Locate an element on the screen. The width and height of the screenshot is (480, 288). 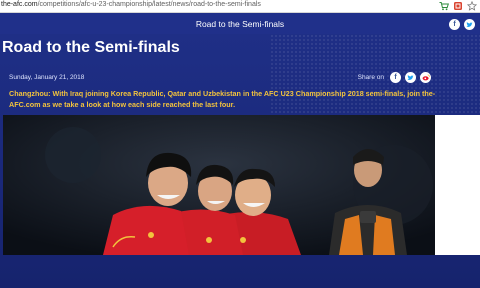
article-date: Sunday, January 21, 2018 is located at coordinates (47, 77).